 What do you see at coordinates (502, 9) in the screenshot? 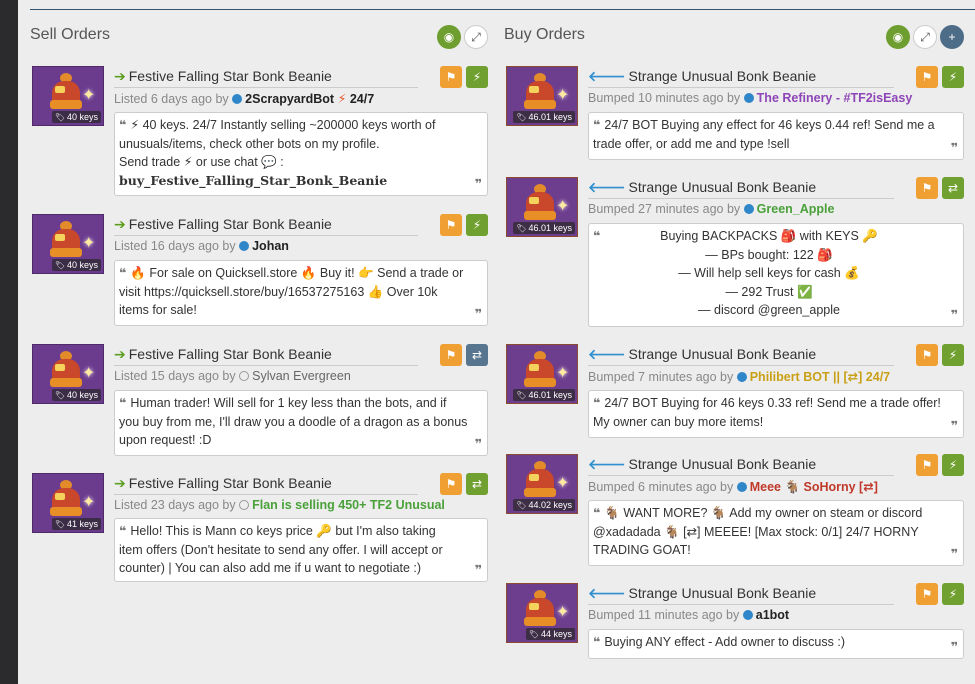
I see `top-divider` at bounding box center [502, 9].